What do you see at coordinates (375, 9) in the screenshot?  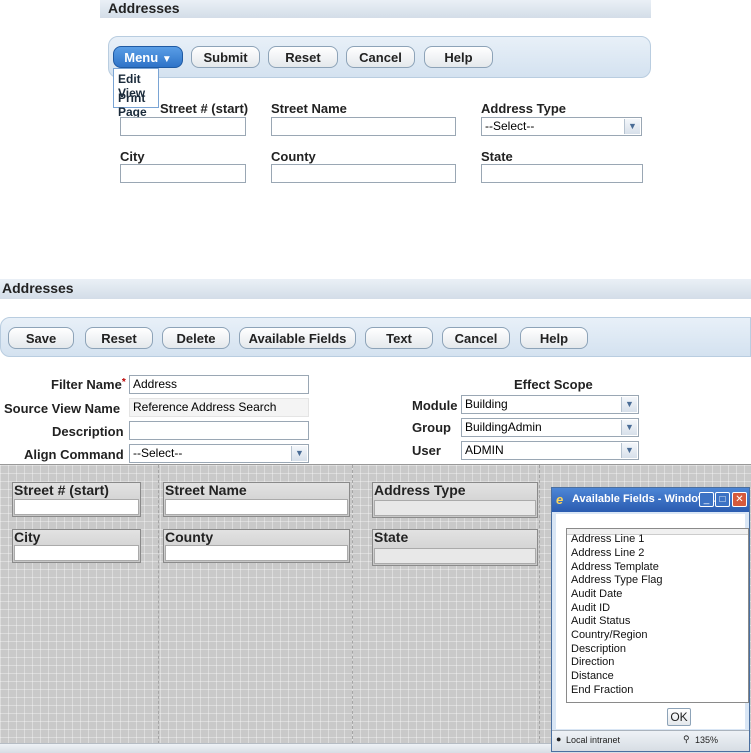 I see `top-title-bar: Addresses` at bounding box center [375, 9].